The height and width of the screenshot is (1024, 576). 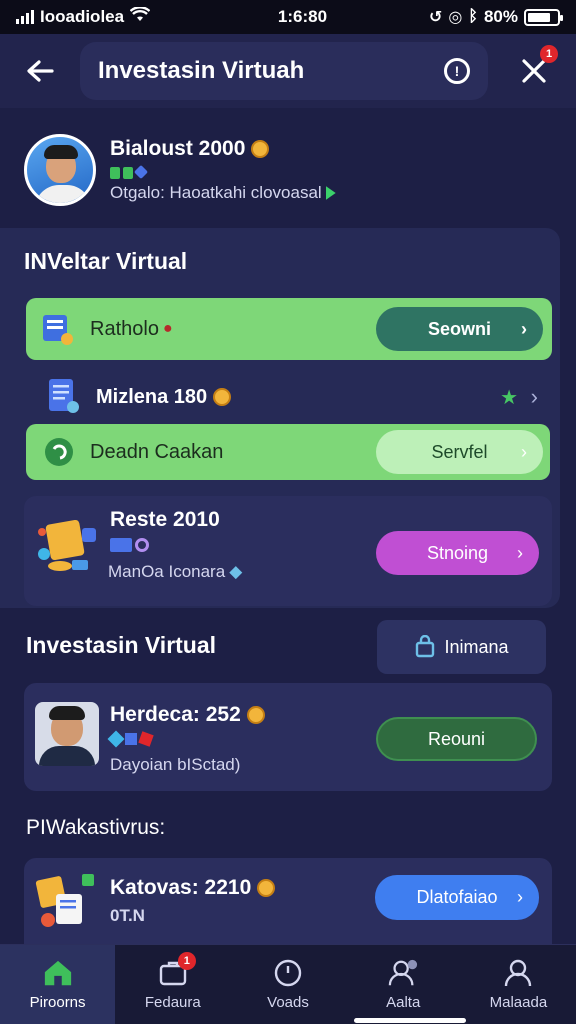 I want to click on bluetooth-icon: ᛒ, so click(x=473, y=16).